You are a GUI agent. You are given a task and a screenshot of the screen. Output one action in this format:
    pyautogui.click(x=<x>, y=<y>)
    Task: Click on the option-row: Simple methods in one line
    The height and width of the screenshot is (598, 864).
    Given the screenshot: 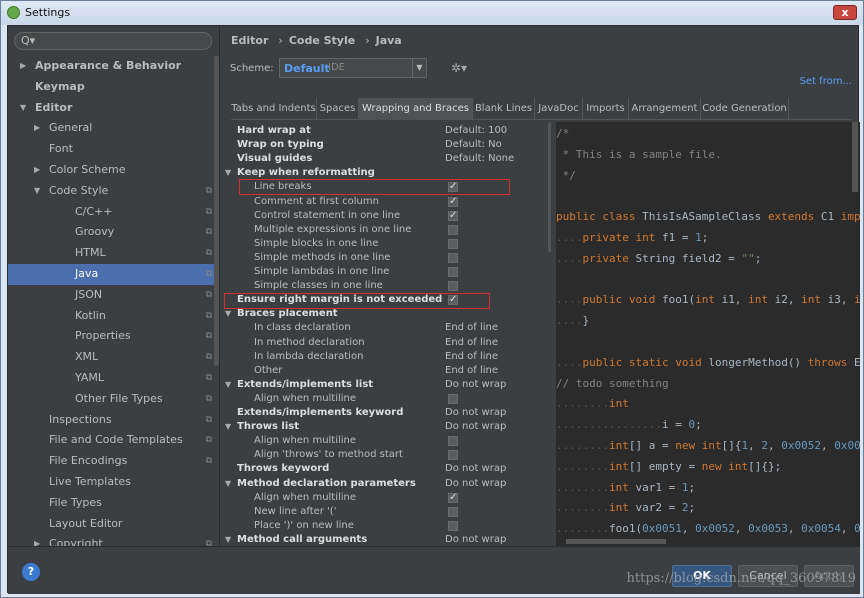 What is the action you would take?
    pyautogui.click(x=386, y=258)
    